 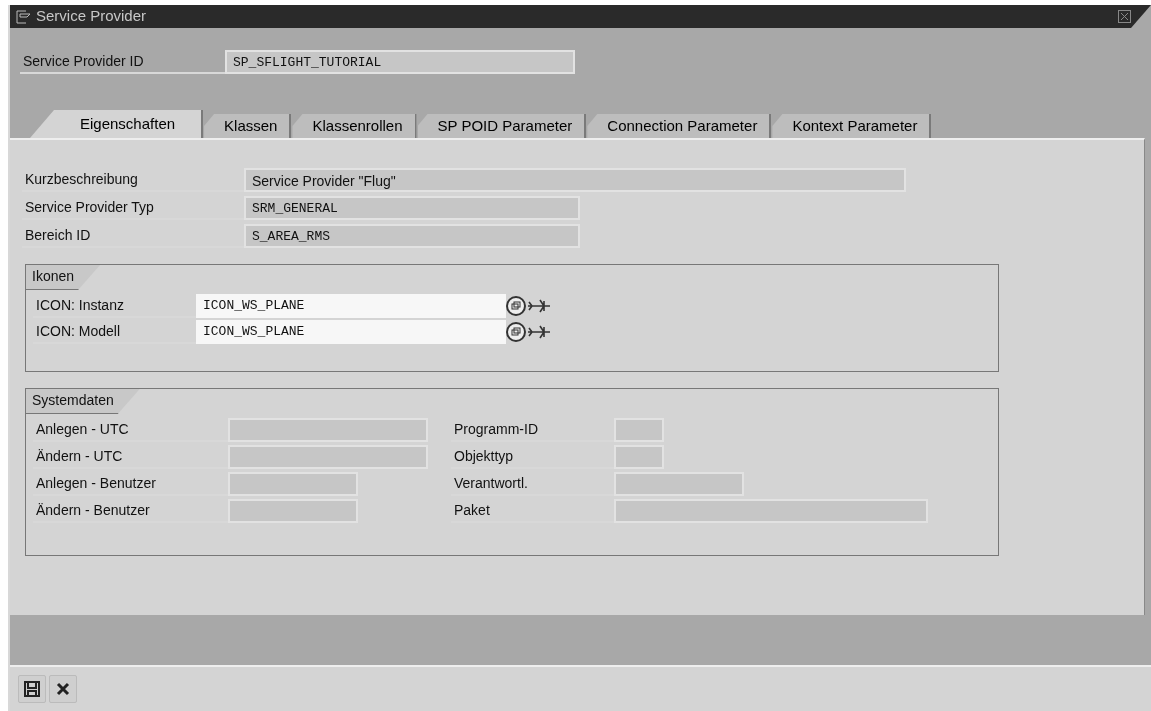 What do you see at coordinates (117, 124) in the screenshot?
I see `tab: Eigenschaften` at bounding box center [117, 124].